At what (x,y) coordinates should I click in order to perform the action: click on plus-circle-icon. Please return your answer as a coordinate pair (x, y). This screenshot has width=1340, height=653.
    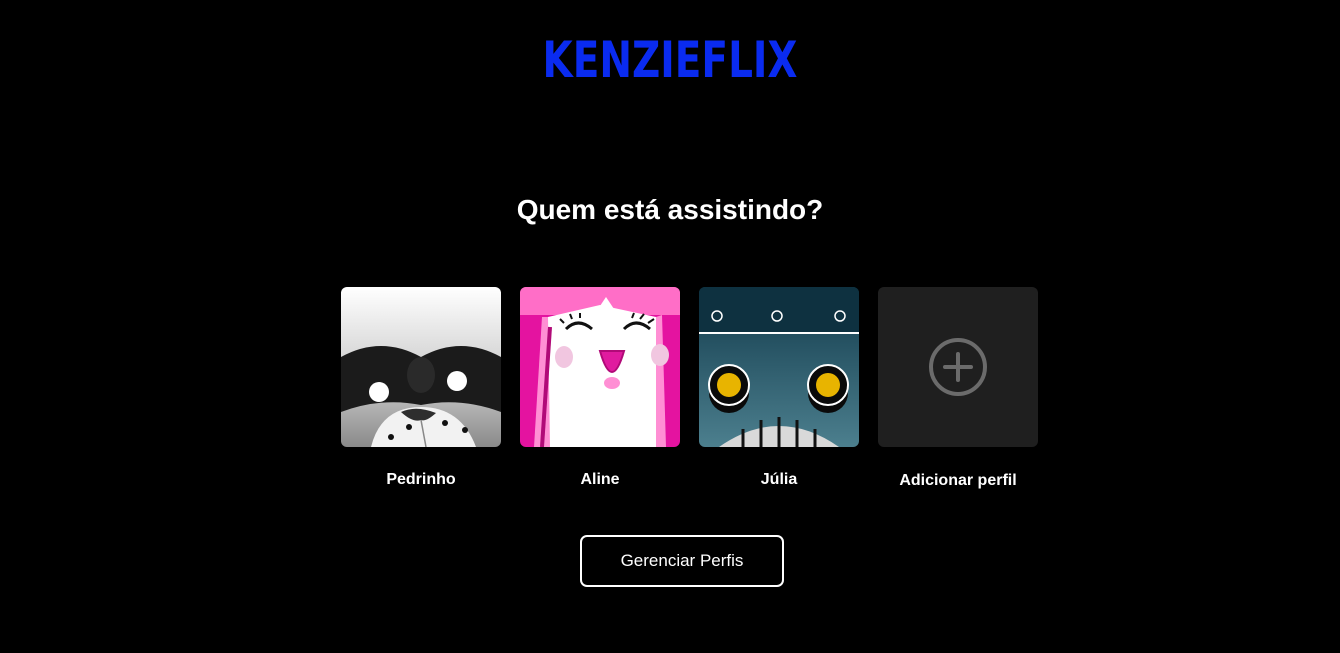
    Looking at the image, I should click on (958, 367).